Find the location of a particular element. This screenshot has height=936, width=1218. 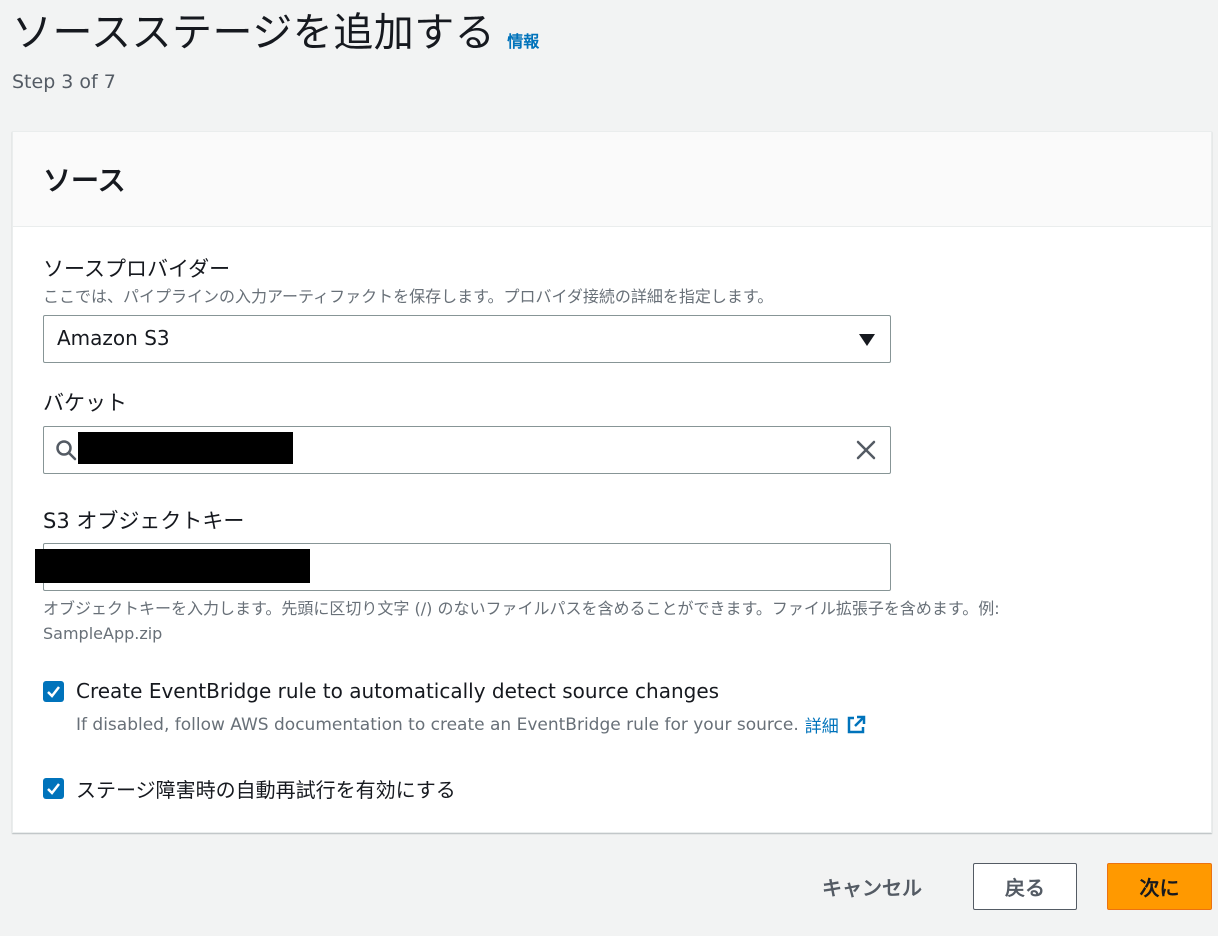

object-key-label: S3 オブジェクトキー is located at coordinates (144, 521).